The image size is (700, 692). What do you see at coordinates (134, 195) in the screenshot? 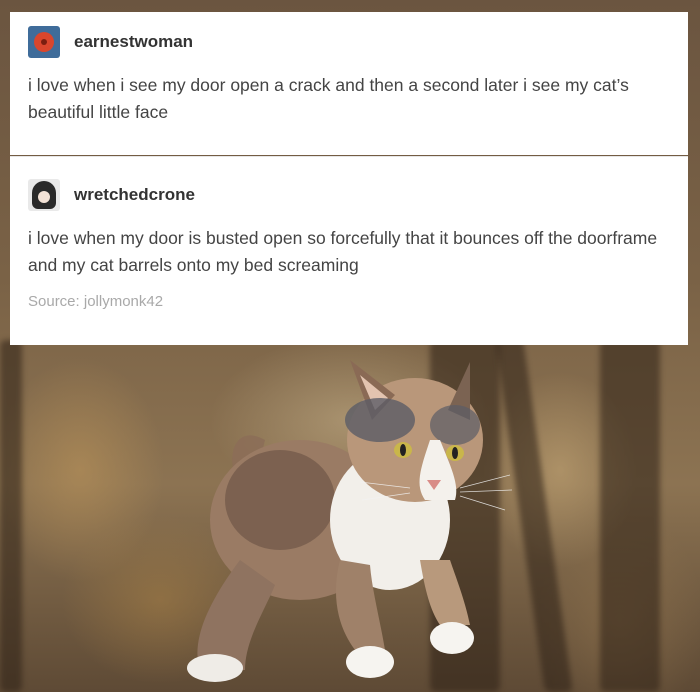
I see `username-link: wretchedcrone` at bounding box center [134, 195].